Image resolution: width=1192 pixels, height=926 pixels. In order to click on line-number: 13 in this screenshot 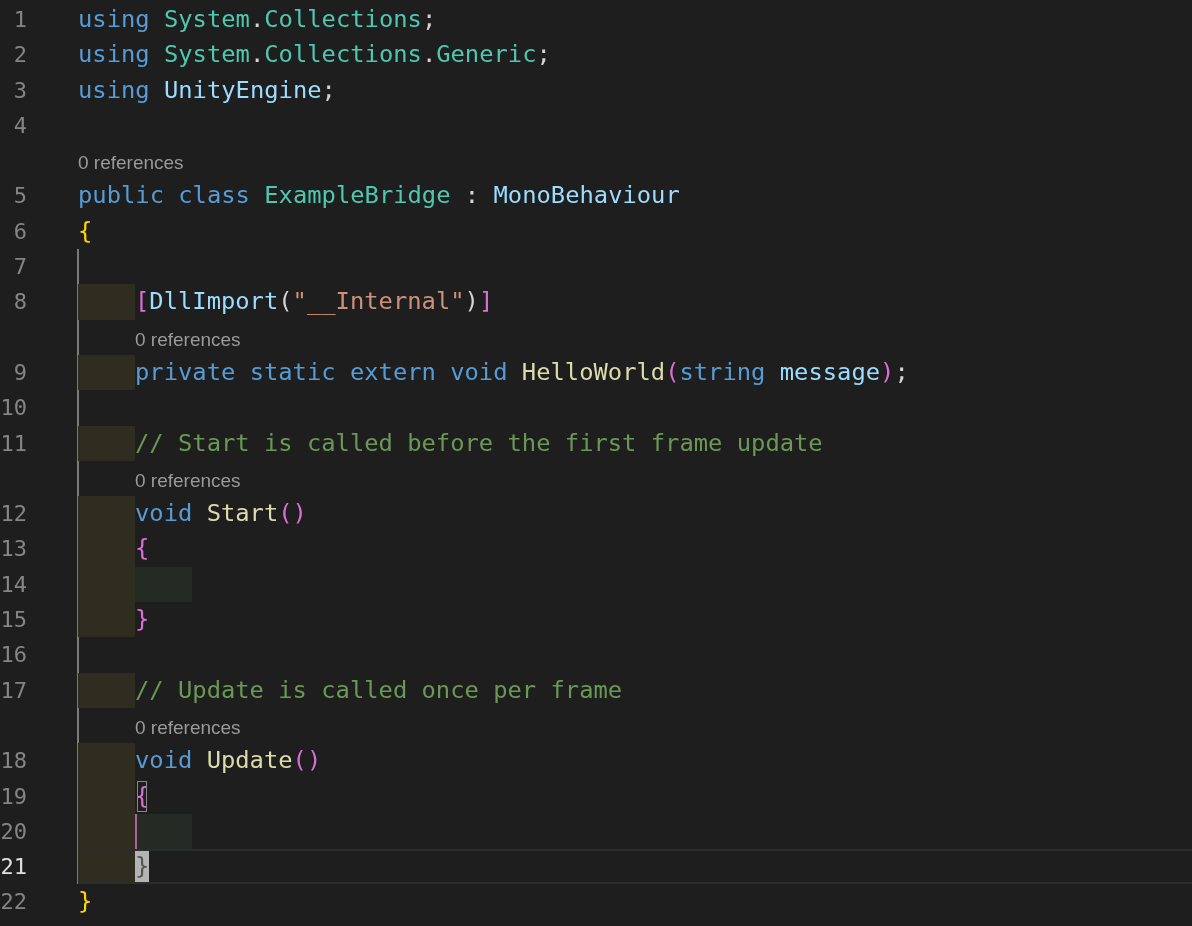, I will do `click(13, 549)`.